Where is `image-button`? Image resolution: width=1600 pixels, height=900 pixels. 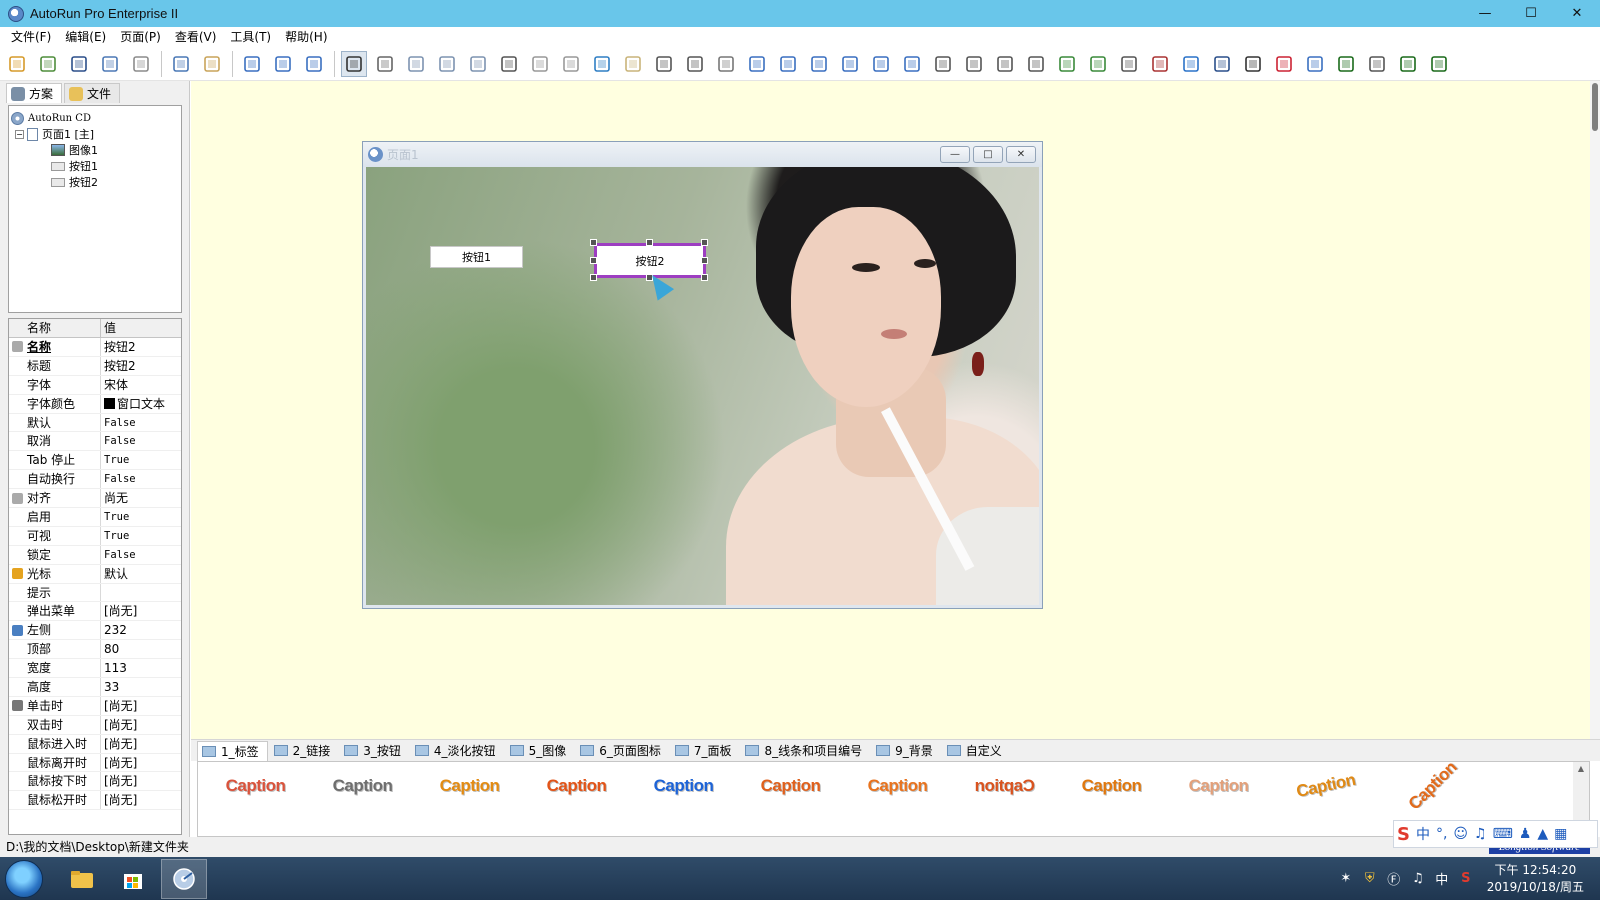
image-button is located at coordinates (602, 64).